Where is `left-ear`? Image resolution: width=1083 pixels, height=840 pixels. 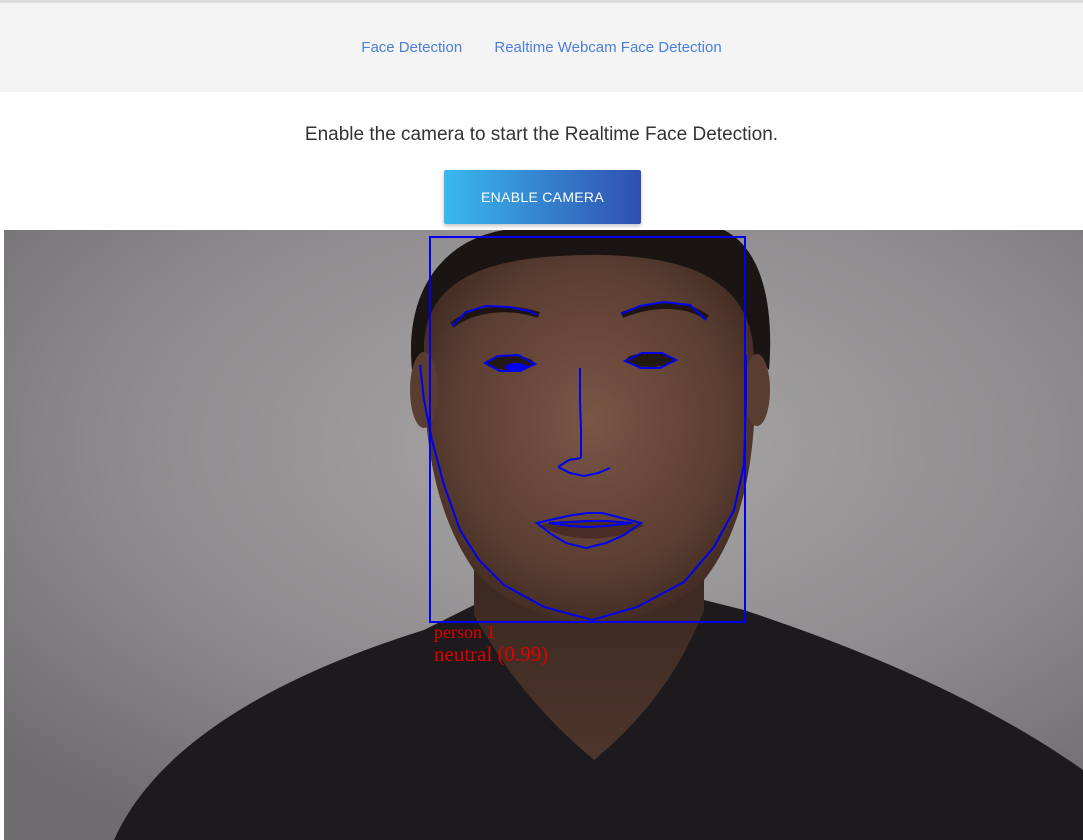
left-ear is located at coordinates (424, 390).